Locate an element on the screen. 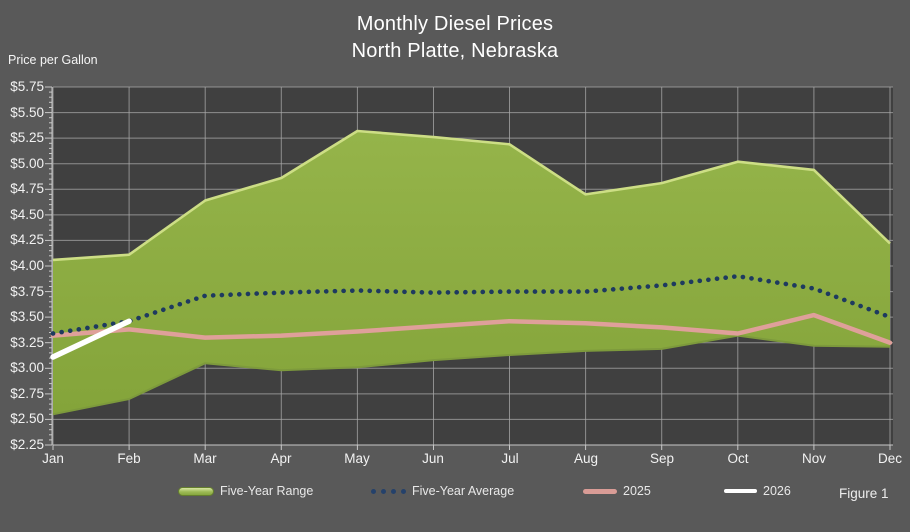 The image size is (910, 532). y-tick-label: $4.50 is located at coordinates (27, 214).